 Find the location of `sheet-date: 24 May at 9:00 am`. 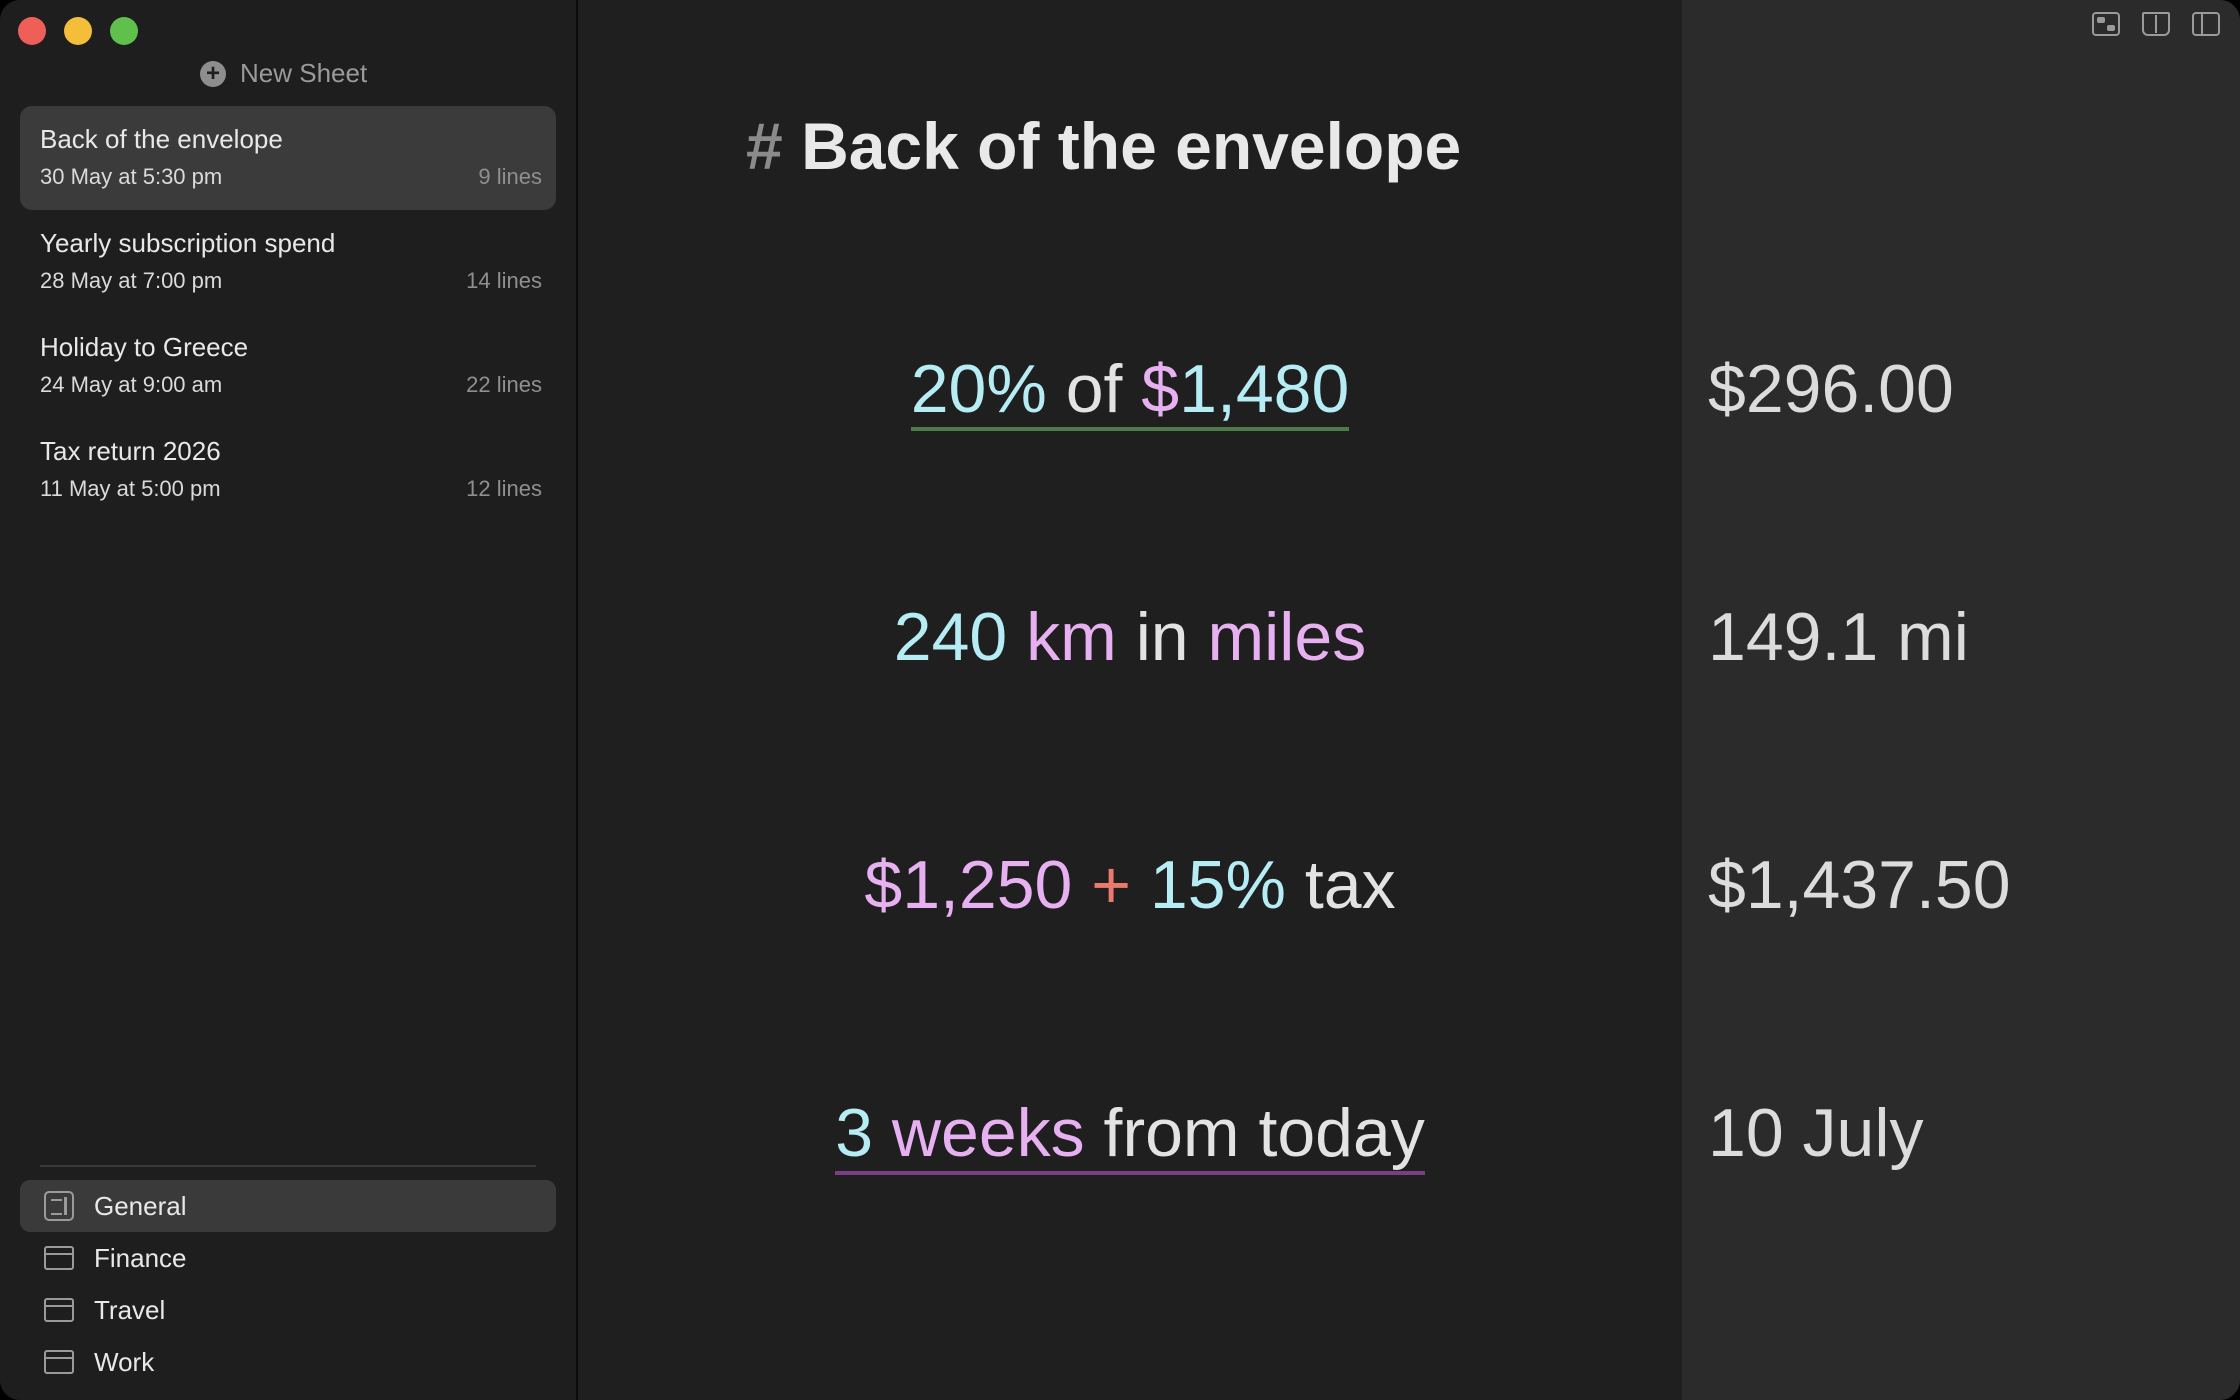

sheet-date: 24 May at 9:00 am is located at coordinates (131, 384).